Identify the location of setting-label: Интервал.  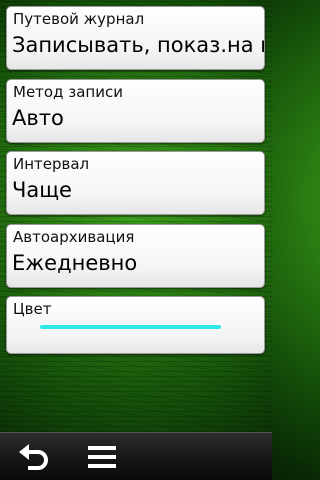
(51, 164).